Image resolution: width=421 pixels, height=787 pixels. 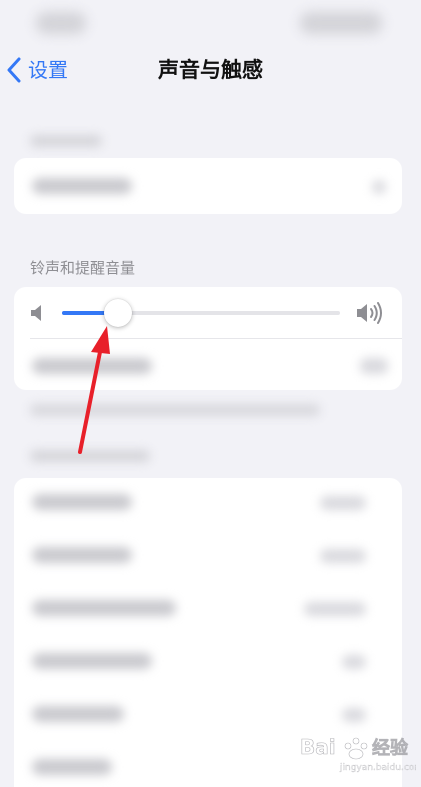 What do you see at coordinates (377, 768) in the screenshot?
I see `svg-text: jingyan.baidu.com` at bounding box center [377, 768].